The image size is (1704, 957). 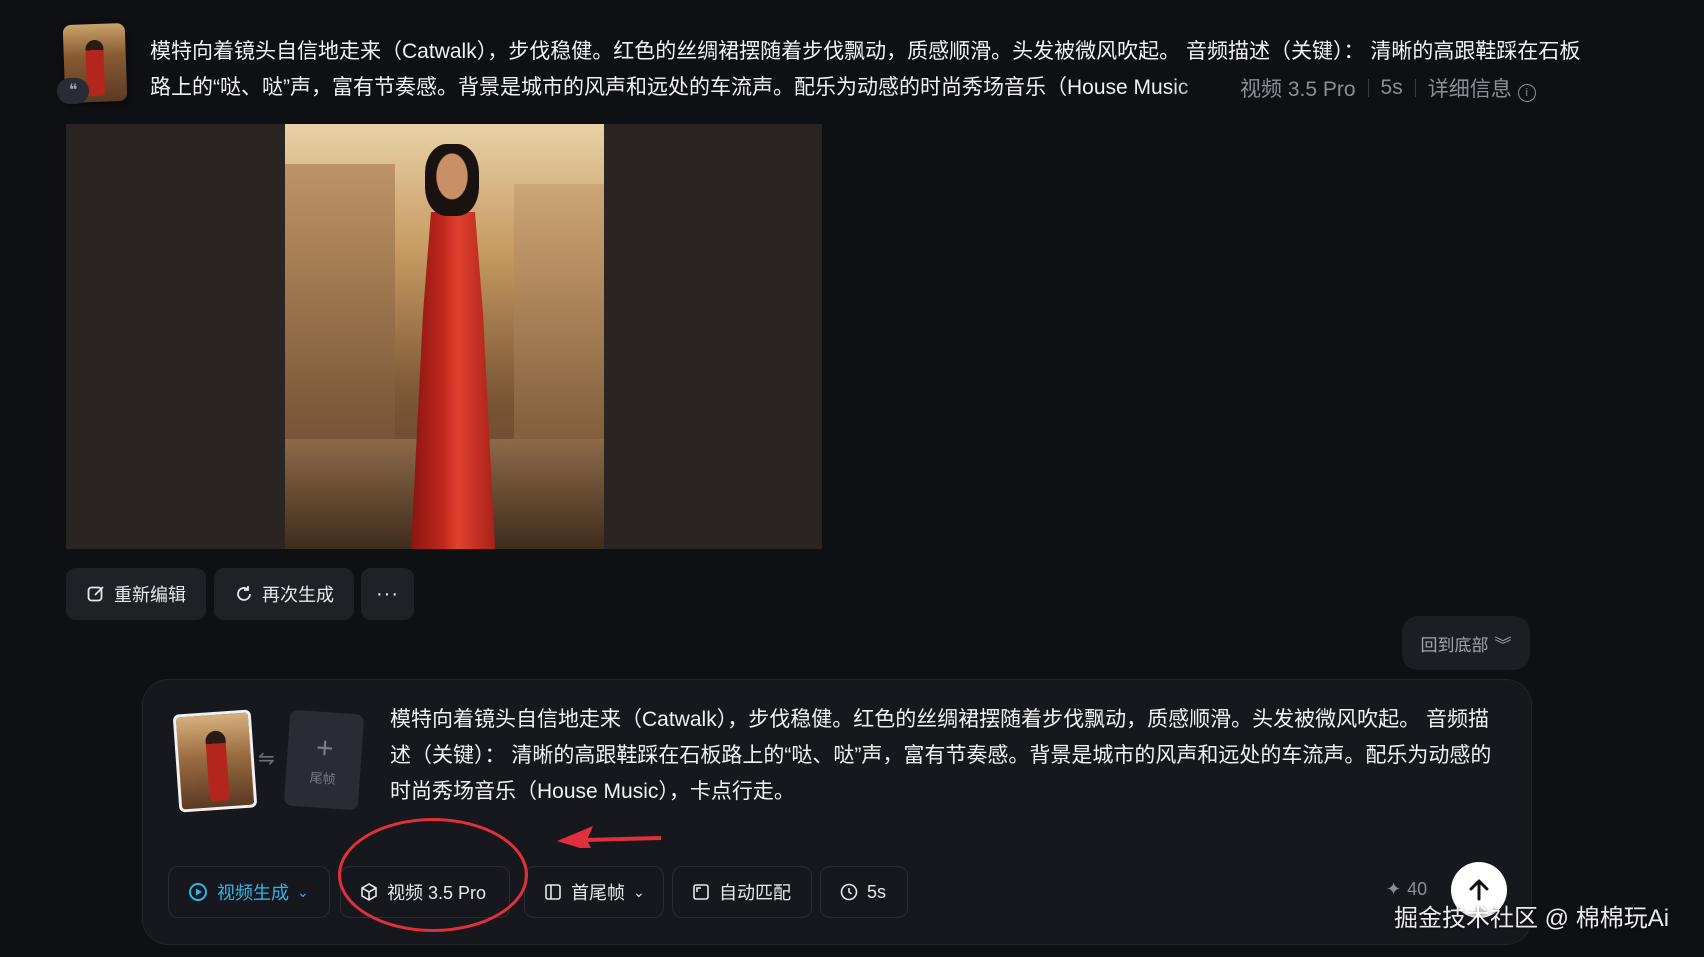 I want to click on frame-icon, so click(x=553, y=892).